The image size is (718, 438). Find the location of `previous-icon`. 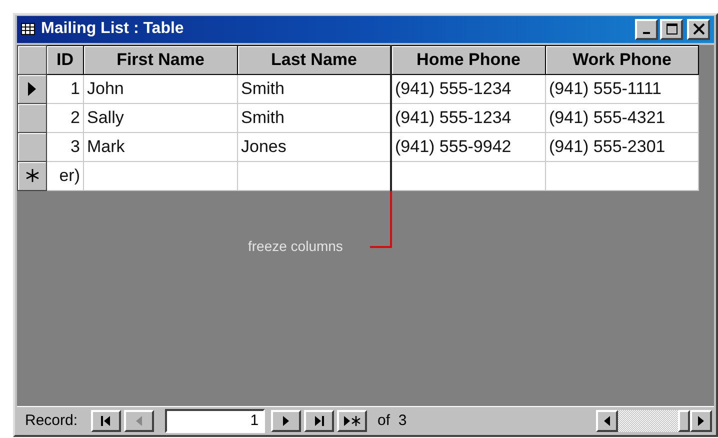

previous-icon is located at coordinates (138, 421).